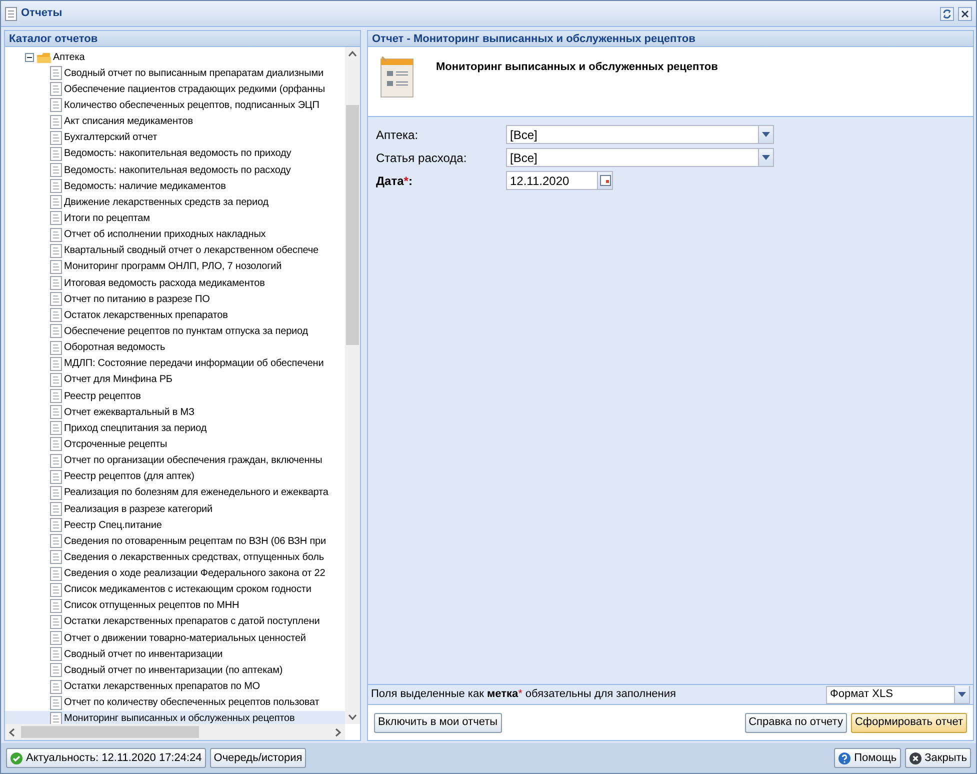 The height and width of the screenshot is (774, 977). What do you see at coordinates (69, 57) in the screenshot?
I see `tree-item: Аптека` at bounding box center [69, 57].